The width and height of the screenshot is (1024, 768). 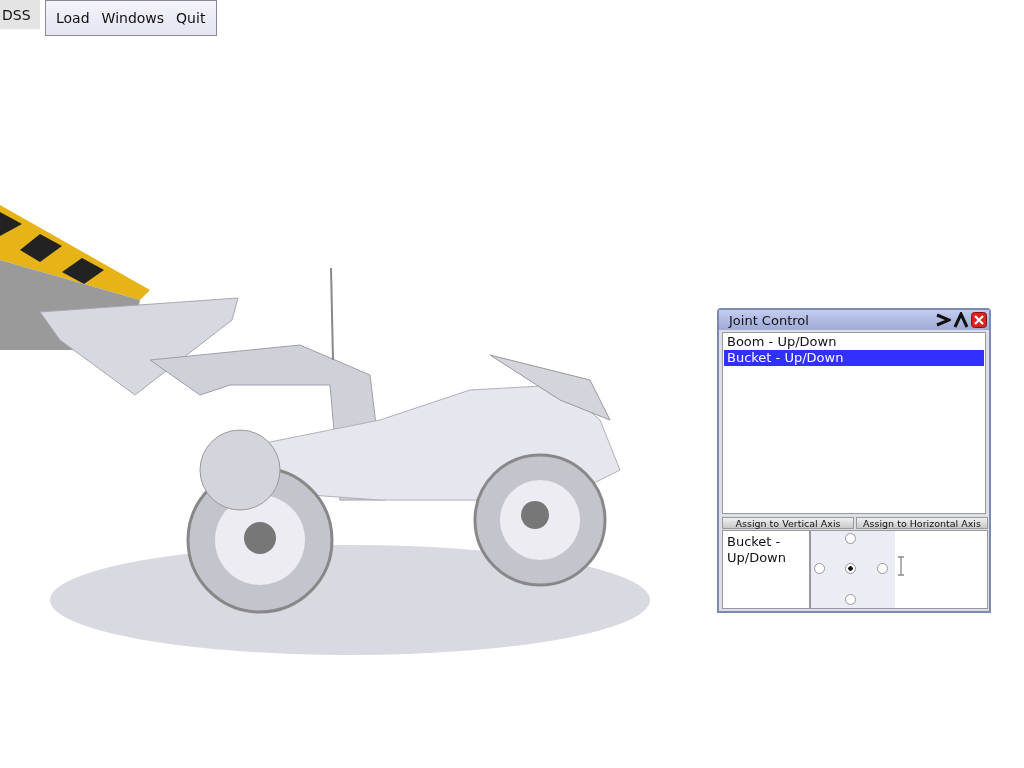 What do you see at coordinates (854, 358) in the screenshot?
I see `joint-list-item: Bucket - Up/Down` at bounding box center [854, 358].